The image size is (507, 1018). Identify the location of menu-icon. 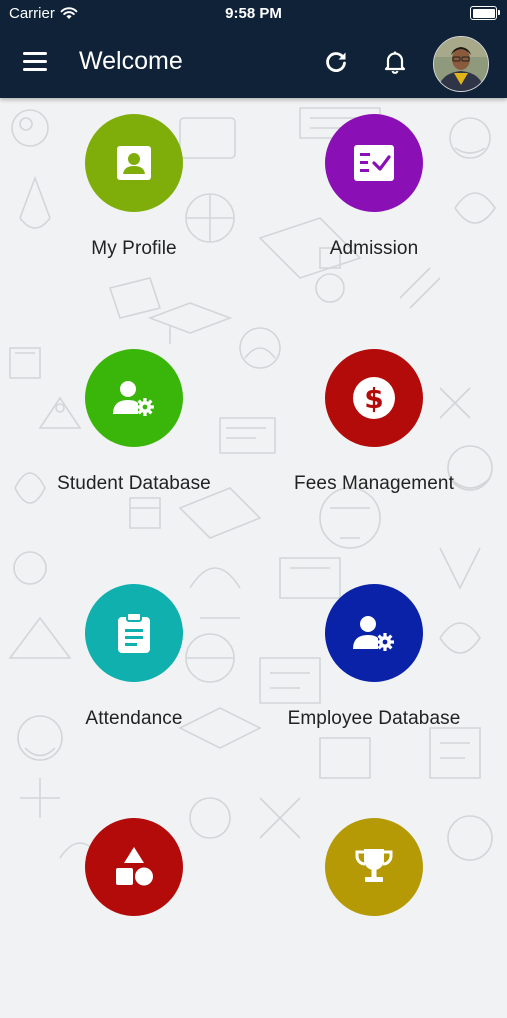
(35, 62).